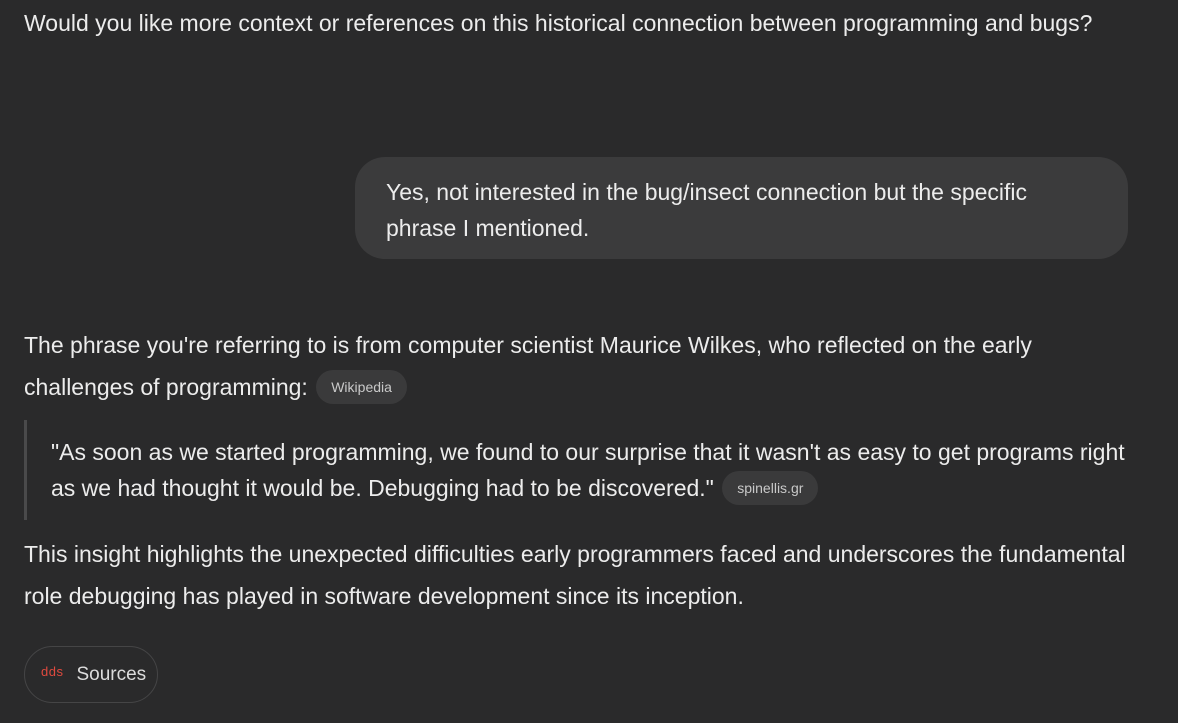 The height and width of the screenshot is (723, 1178). Describe the element at coordinates (111, 674) in the screenshot. I see `sources-button-label: Sources` at that location.